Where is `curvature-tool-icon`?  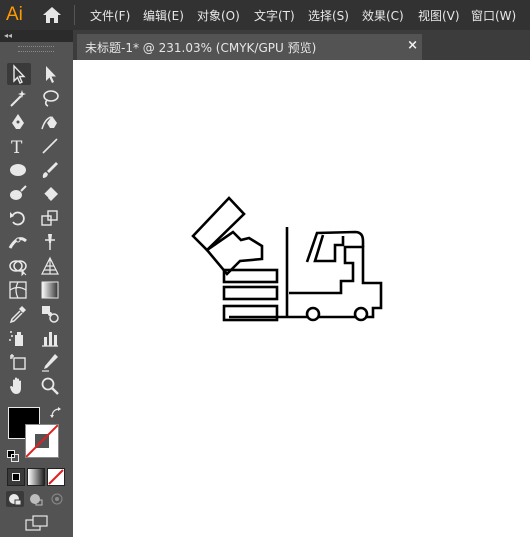
curvature-tool-icon is located at coordinates (51, 122).